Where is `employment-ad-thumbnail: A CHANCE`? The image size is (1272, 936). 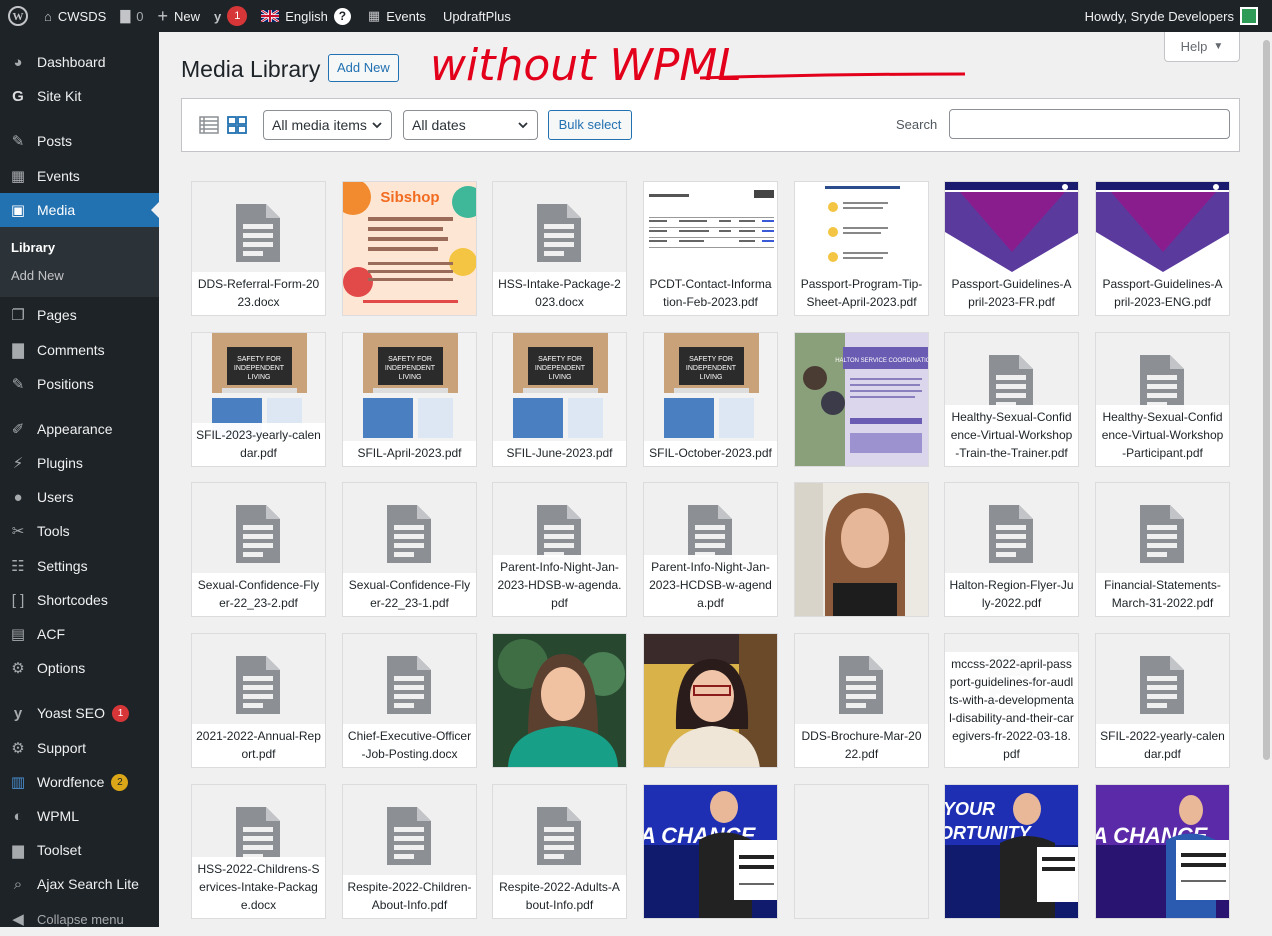 employment-ad-thumbnail: A CHANCE is located at coordinates (1162, 851).